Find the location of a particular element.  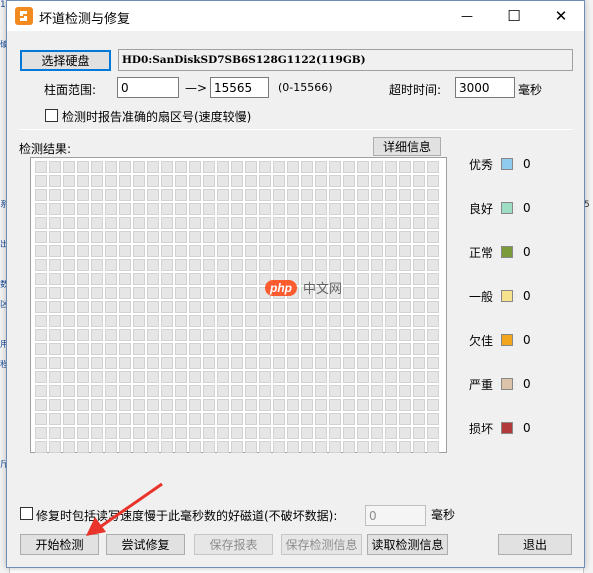

maximize-button: ☐ is located at coordinates (514, 16).